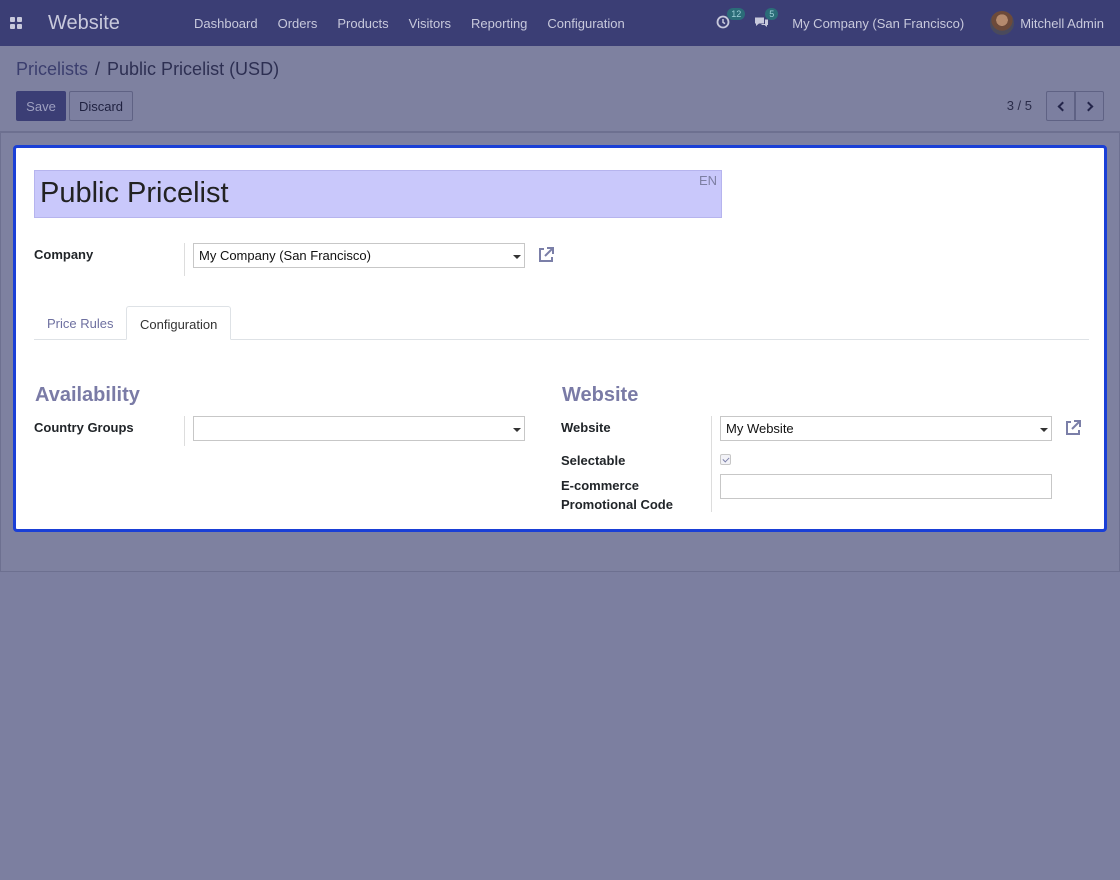 The width and height of the screenshot is (1120, 880). Describe the element at coordinates (64, 254) in the screenshot. I see `company-label: Company` at that location.